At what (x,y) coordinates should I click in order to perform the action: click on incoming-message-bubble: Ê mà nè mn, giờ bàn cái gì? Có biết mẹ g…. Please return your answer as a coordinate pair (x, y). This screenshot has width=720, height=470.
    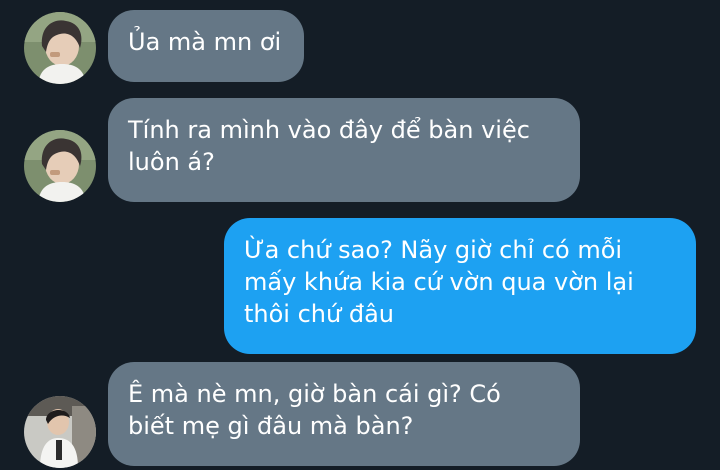
    Looking at the image, I should click on (344, 414).